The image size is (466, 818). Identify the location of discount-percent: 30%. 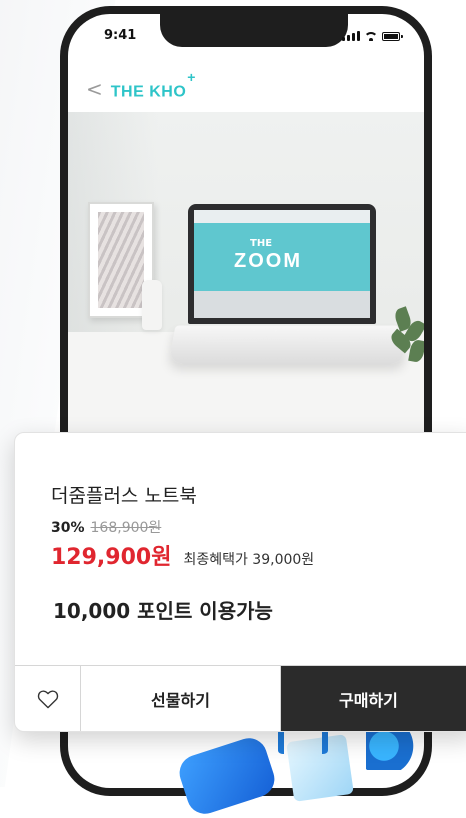
(68, 528).